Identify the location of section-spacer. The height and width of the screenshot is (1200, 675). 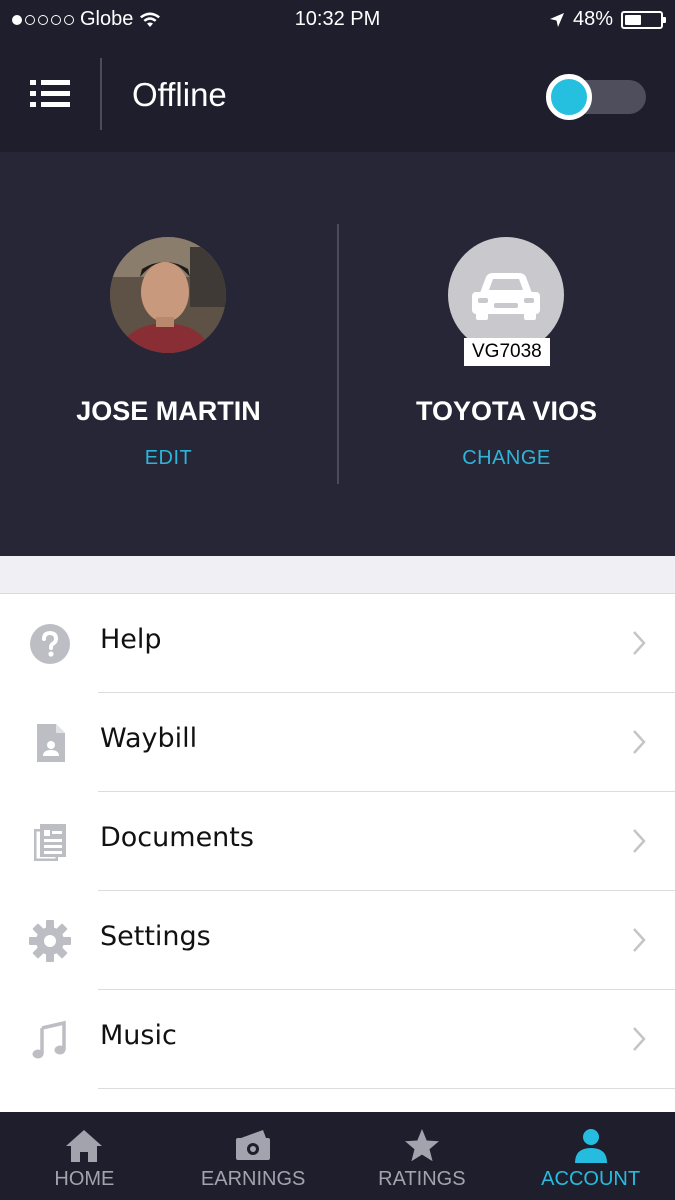
(337, 575).